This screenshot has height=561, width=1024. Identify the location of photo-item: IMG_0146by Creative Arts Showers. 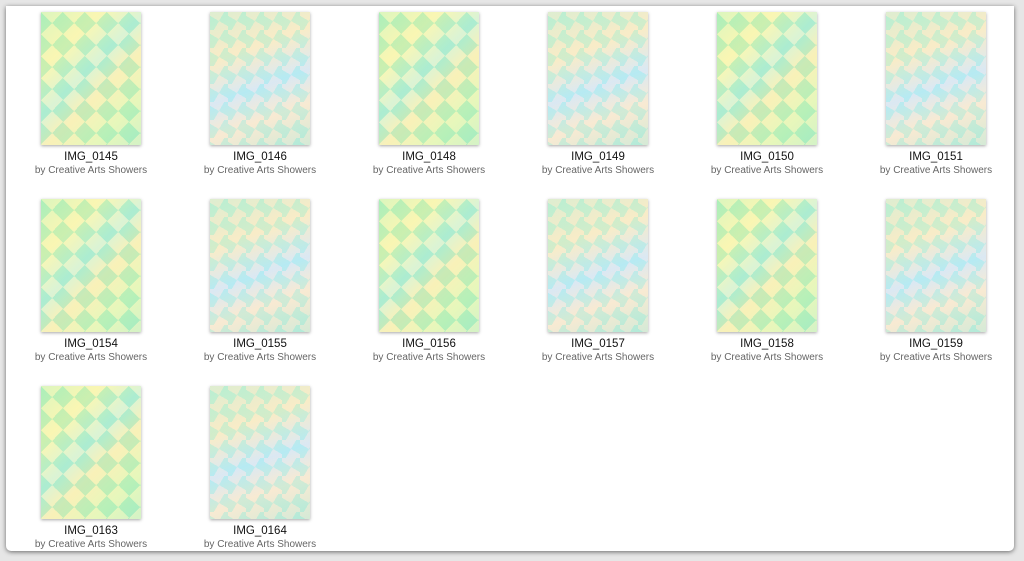
(260, 94).